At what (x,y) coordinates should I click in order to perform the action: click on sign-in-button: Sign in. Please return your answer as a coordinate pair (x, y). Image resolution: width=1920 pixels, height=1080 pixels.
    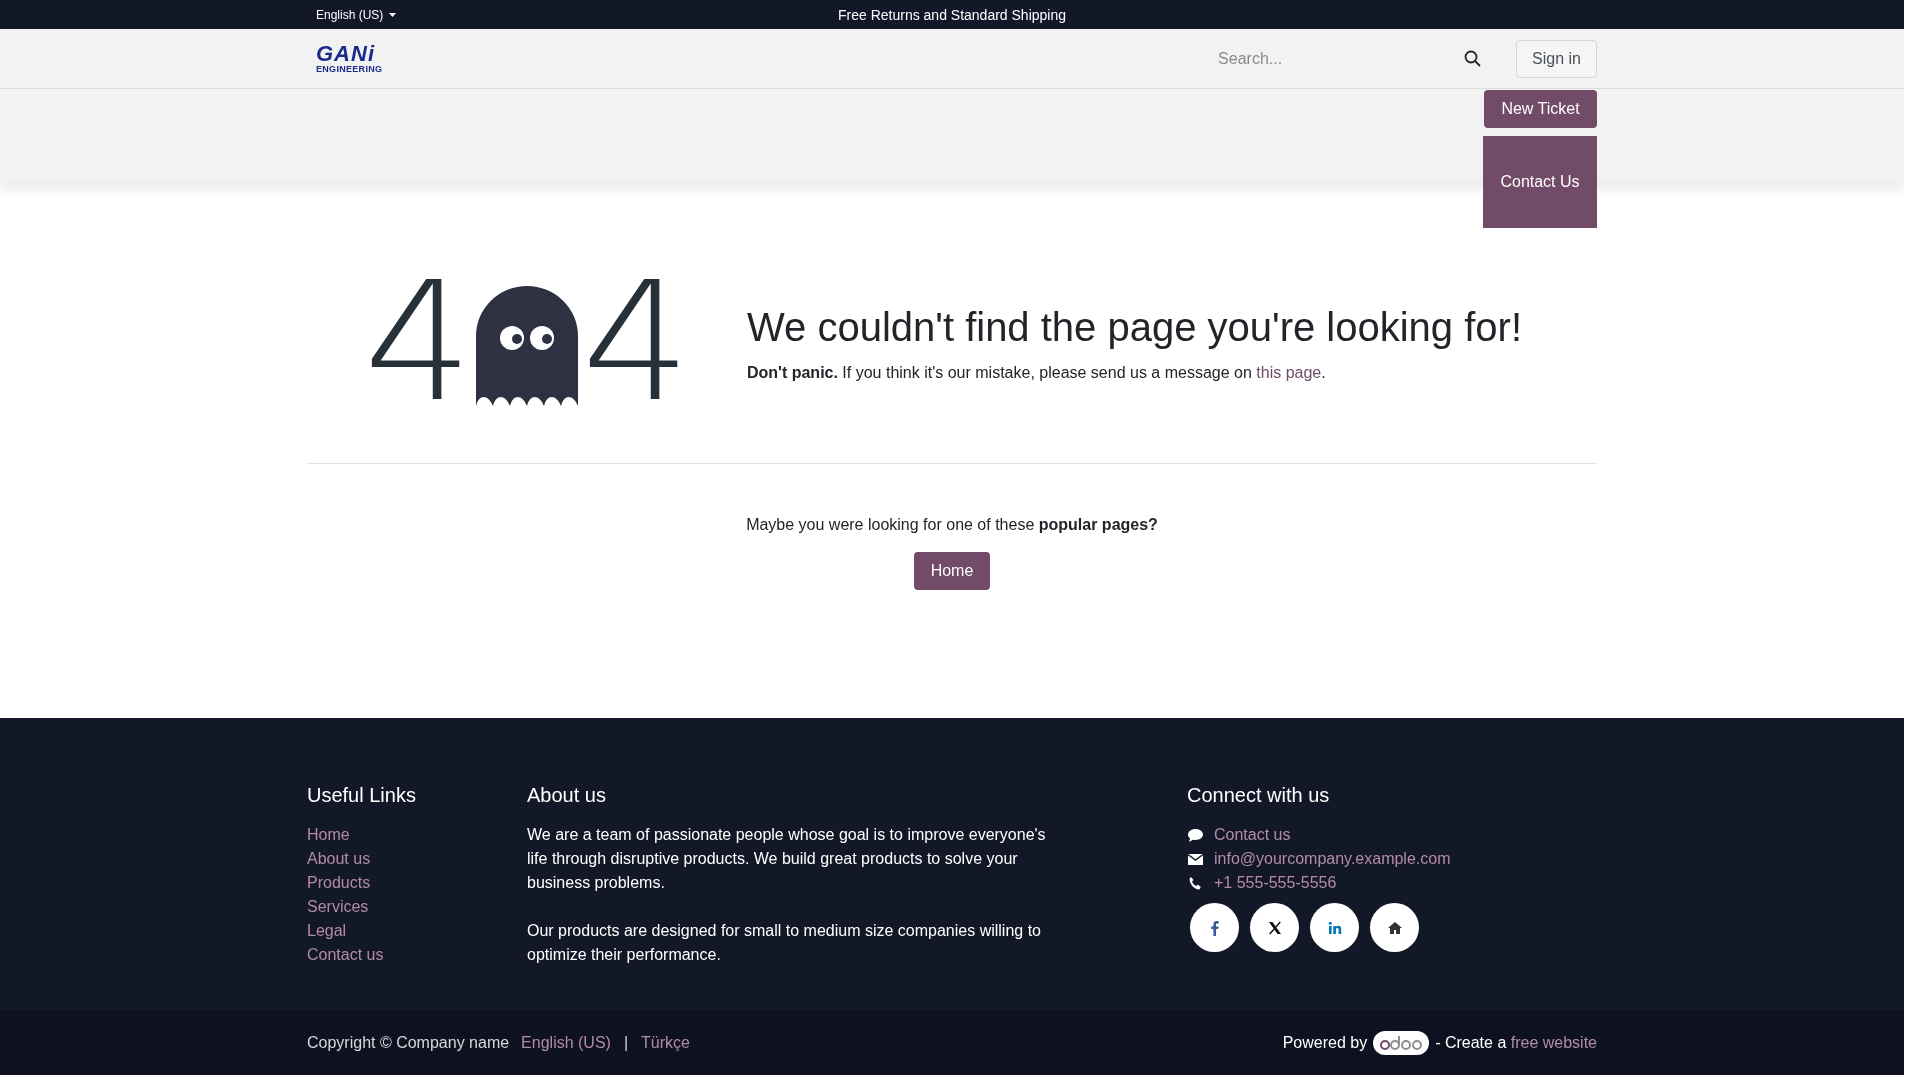
    Looking at the image, I should click on (1556, 58).